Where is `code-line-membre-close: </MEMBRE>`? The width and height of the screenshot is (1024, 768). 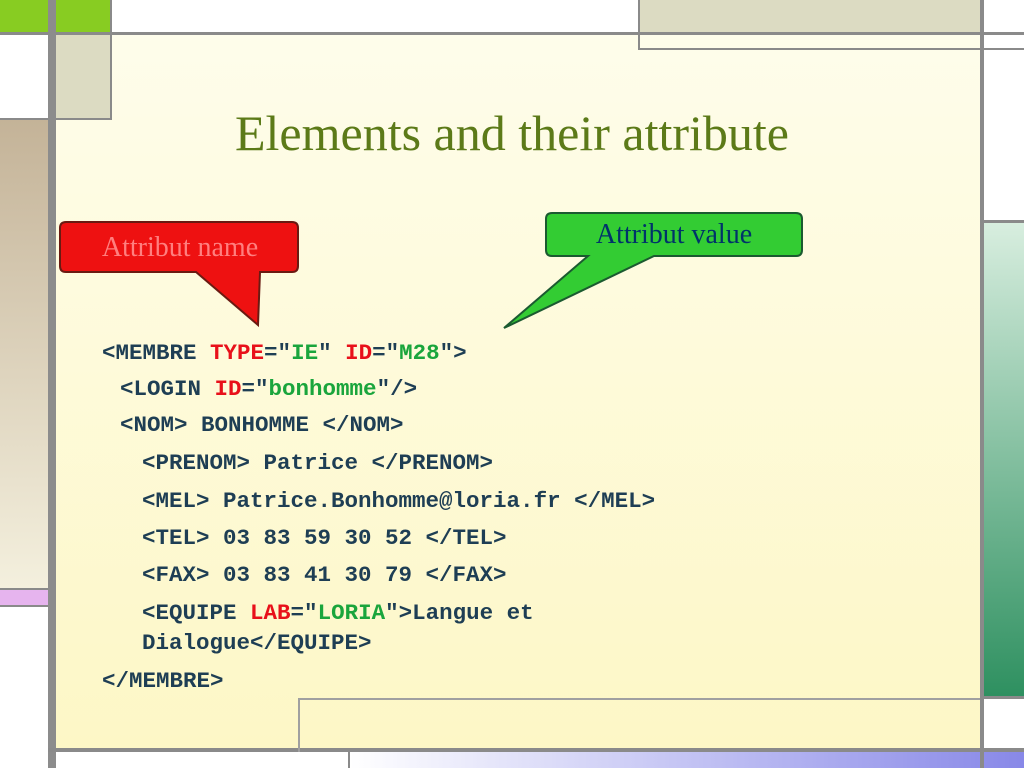
code-line-membre-close: </MEMBRE> is located at coordinates (163, 681).